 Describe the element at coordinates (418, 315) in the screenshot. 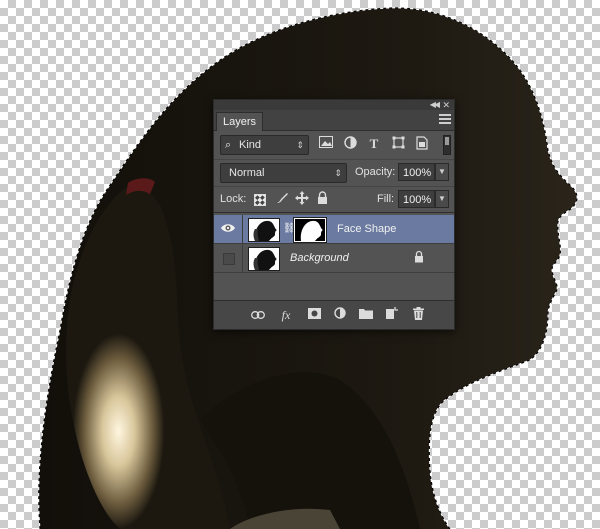

I see `trash-icon` at that location.